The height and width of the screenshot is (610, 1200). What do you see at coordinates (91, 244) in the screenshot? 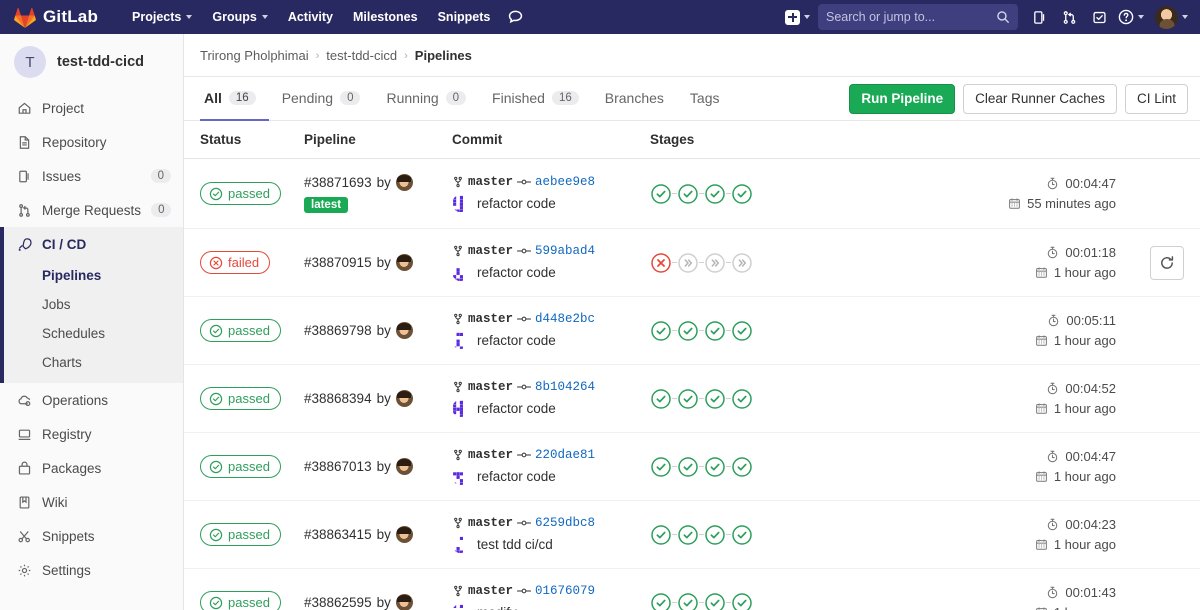
I see `sidebar-item-cicd: CI / CD` at bounding box center [91, 244].